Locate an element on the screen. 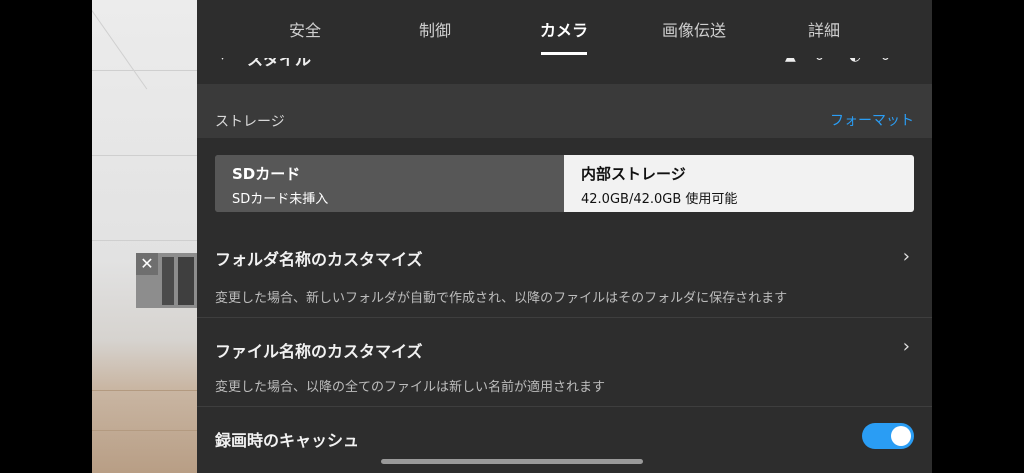 Image resolution: width=1024 pixels, height=473 pixels. sd-status: SDカード未挿入 is located at coordinates (280, 199).